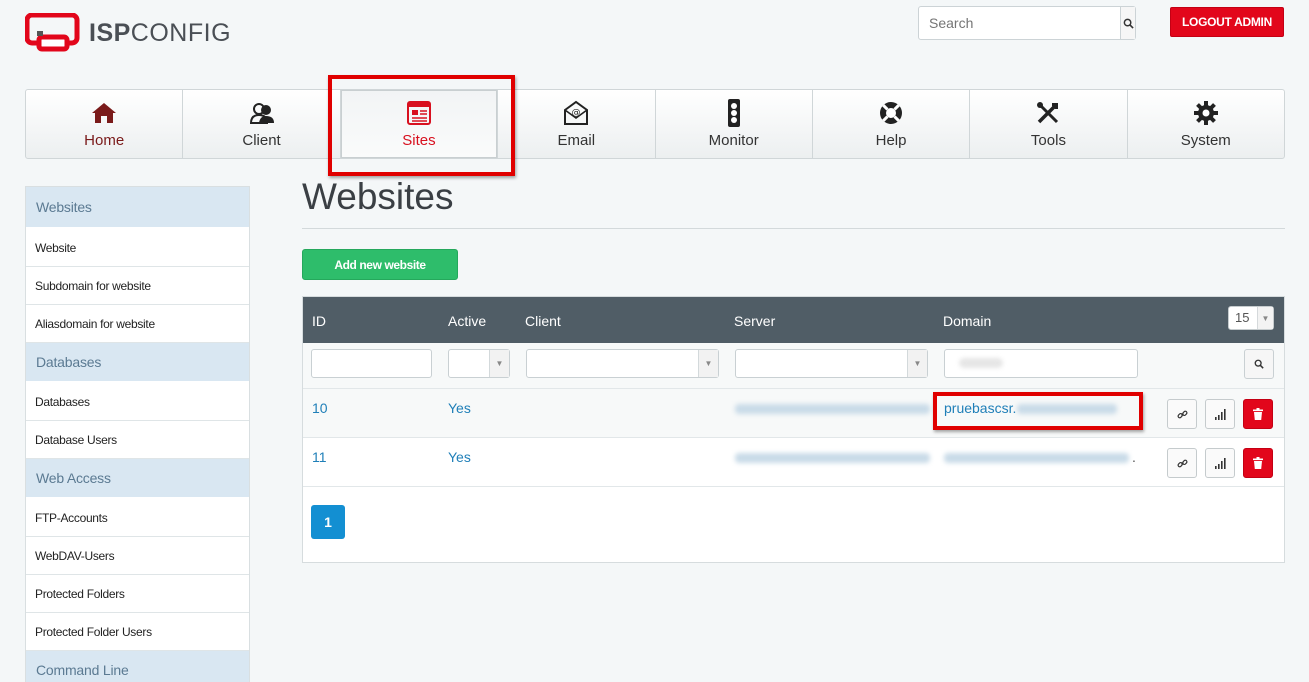 The width and height of the screenshot is (1309, 682). I want to click on filter-id-input, so click(371, 363).